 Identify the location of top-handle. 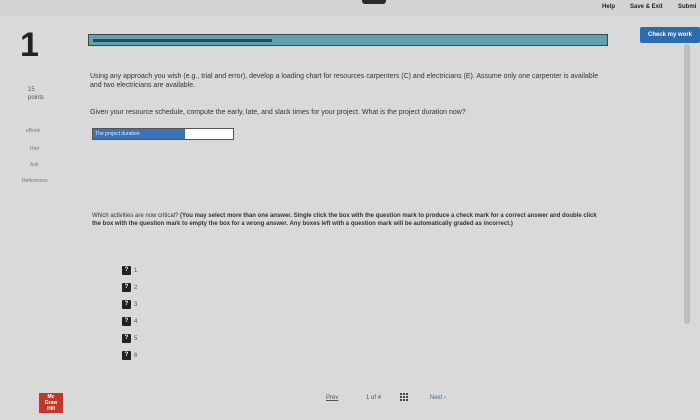
(374, 2).